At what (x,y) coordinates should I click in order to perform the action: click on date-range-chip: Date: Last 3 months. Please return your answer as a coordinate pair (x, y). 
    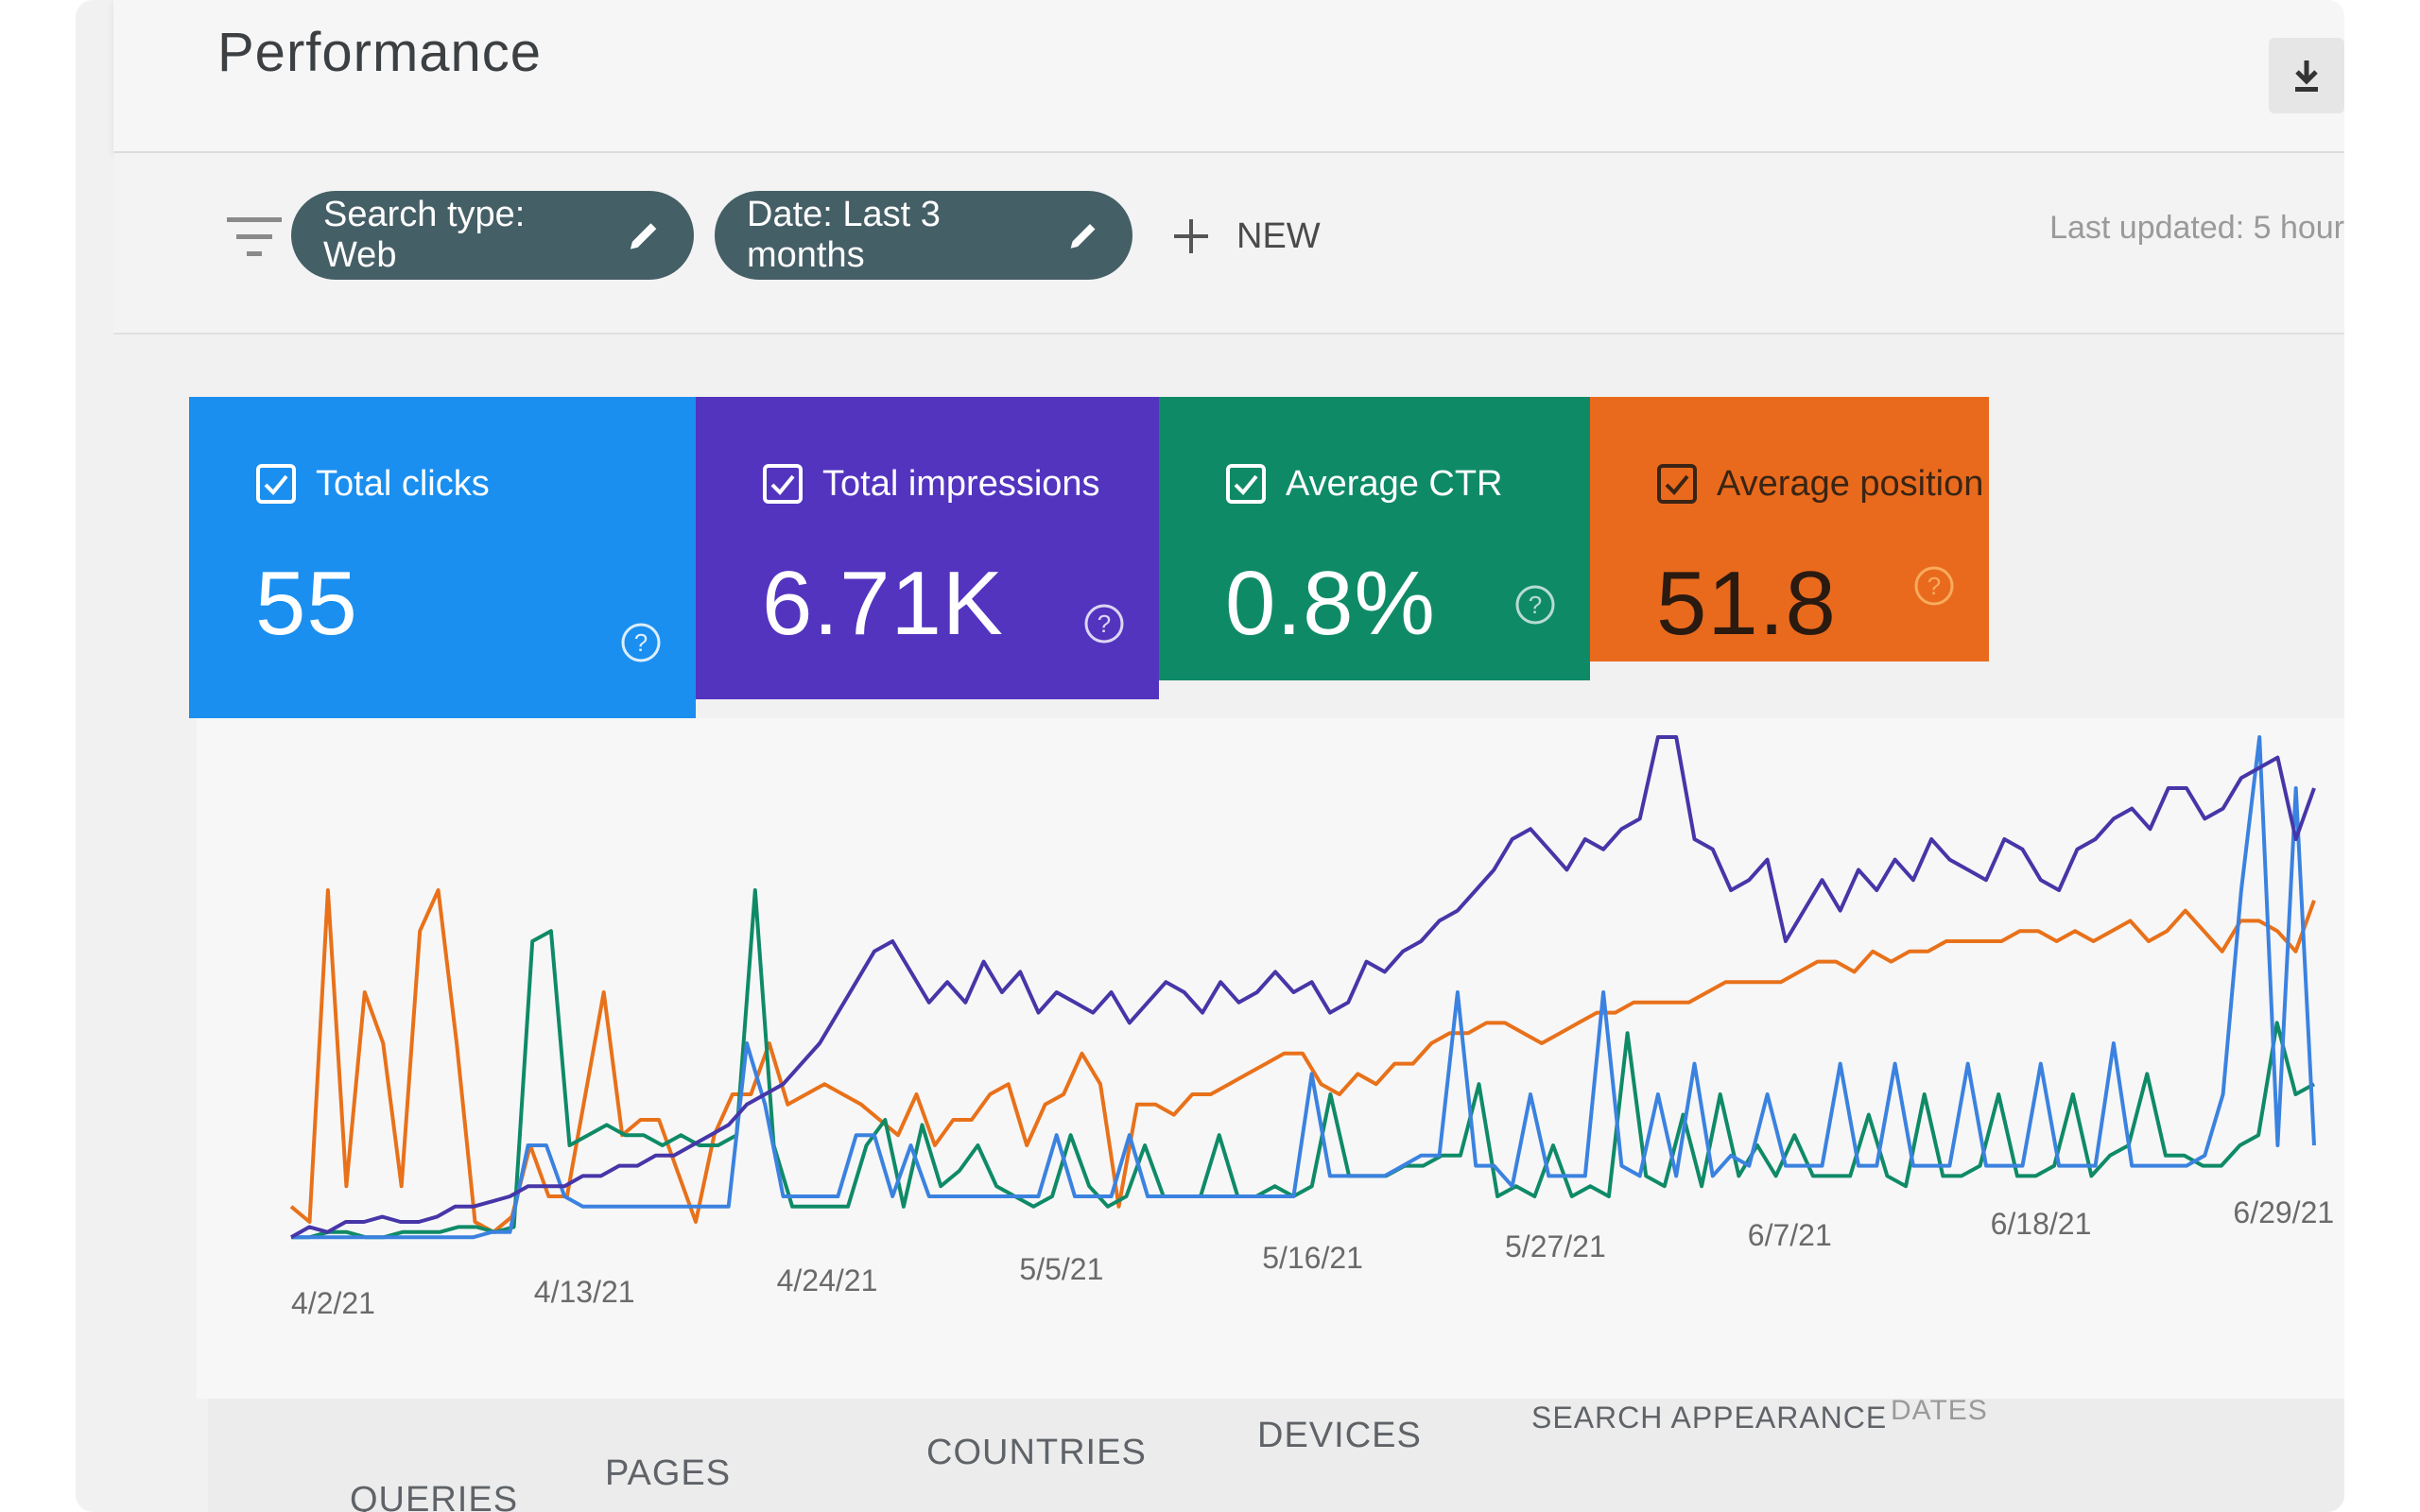
    Looking at the image, I should click on (923, 235).